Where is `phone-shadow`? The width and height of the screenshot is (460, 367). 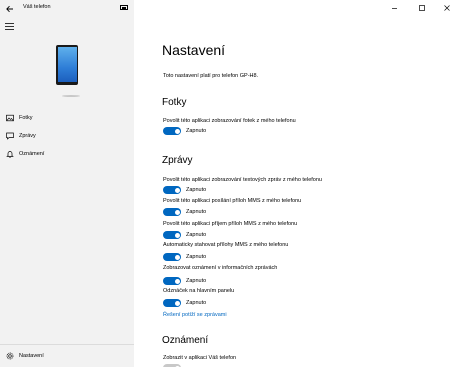 phone-shadow is located at coordinates (71, 96).